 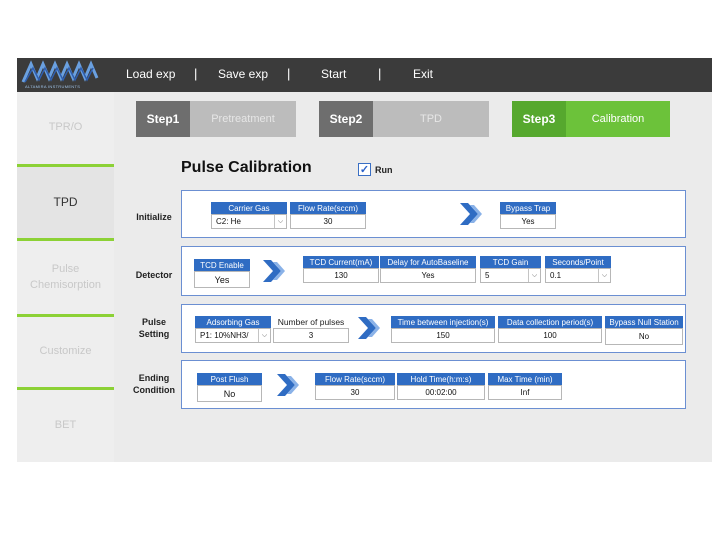 What do you see at coordinates (550, 322) in the screenshot?
I see `data-collection-period-header: Data collection period(s)` at bounding box center [550, 322].